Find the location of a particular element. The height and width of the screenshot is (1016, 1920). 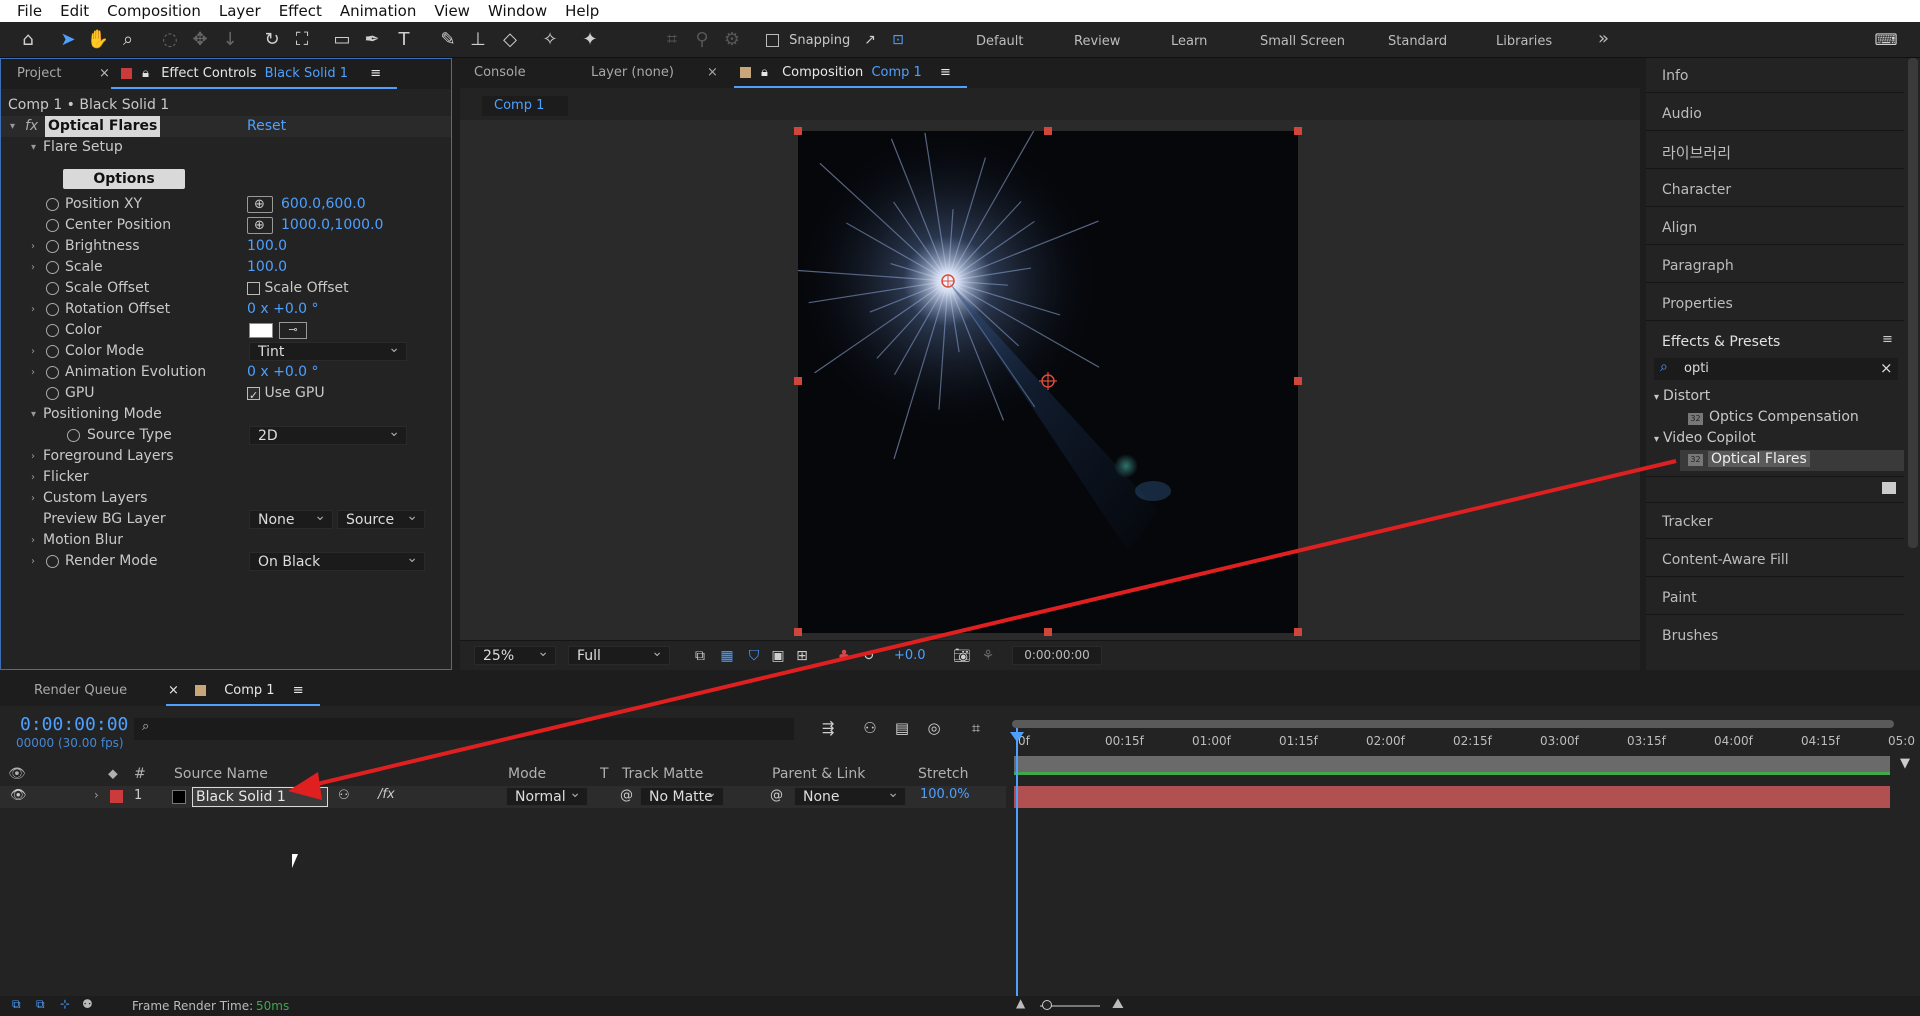

dolly-tool-icon: ↓ is located at coordinates (230, 40).